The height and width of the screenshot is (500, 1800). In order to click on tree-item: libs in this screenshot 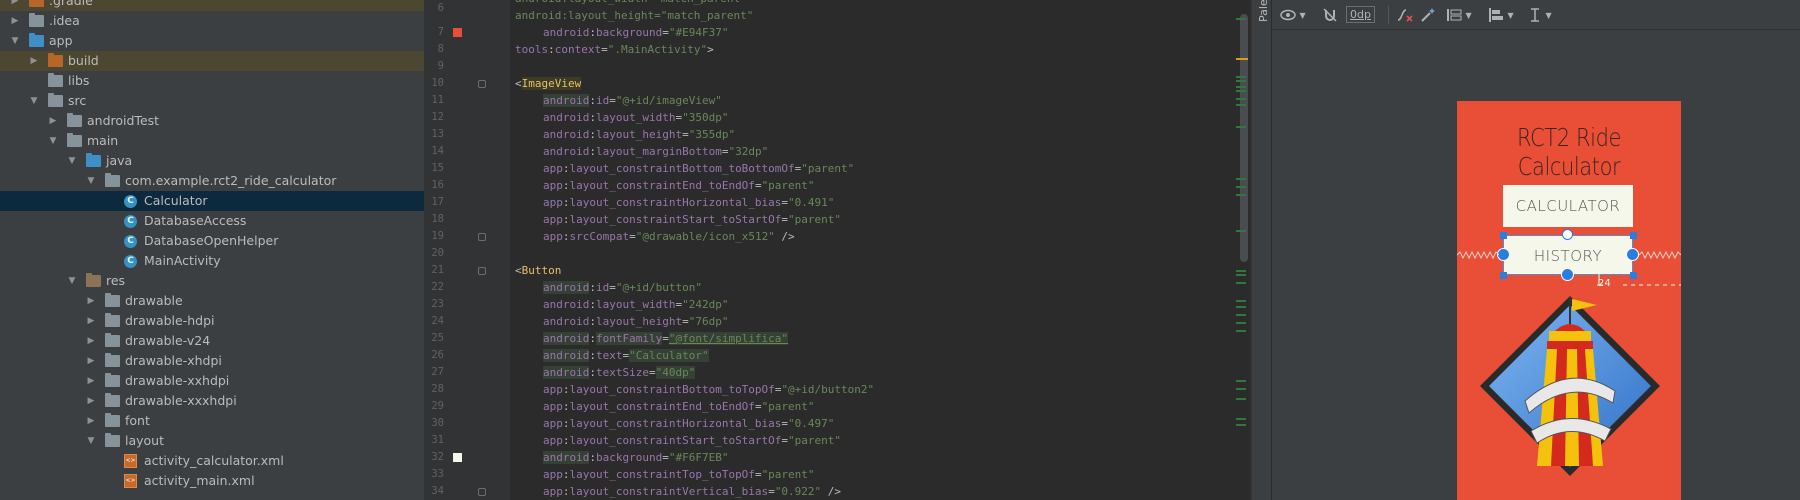, I will do `click(212, 81)`.